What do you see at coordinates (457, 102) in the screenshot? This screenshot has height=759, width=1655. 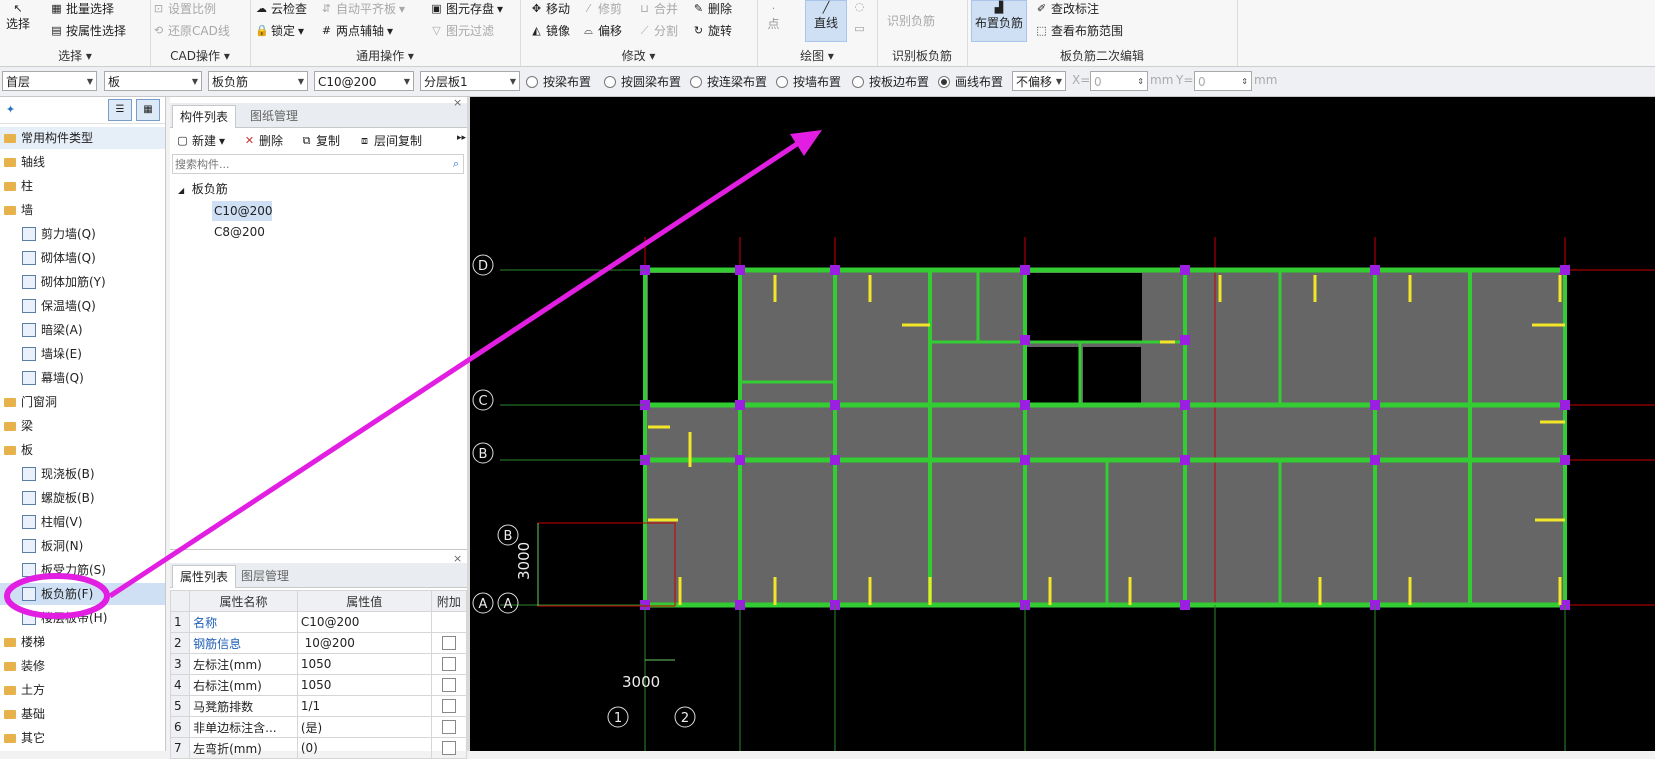 I see `close-panel-icon: ×` at bounding box center [457, 102].